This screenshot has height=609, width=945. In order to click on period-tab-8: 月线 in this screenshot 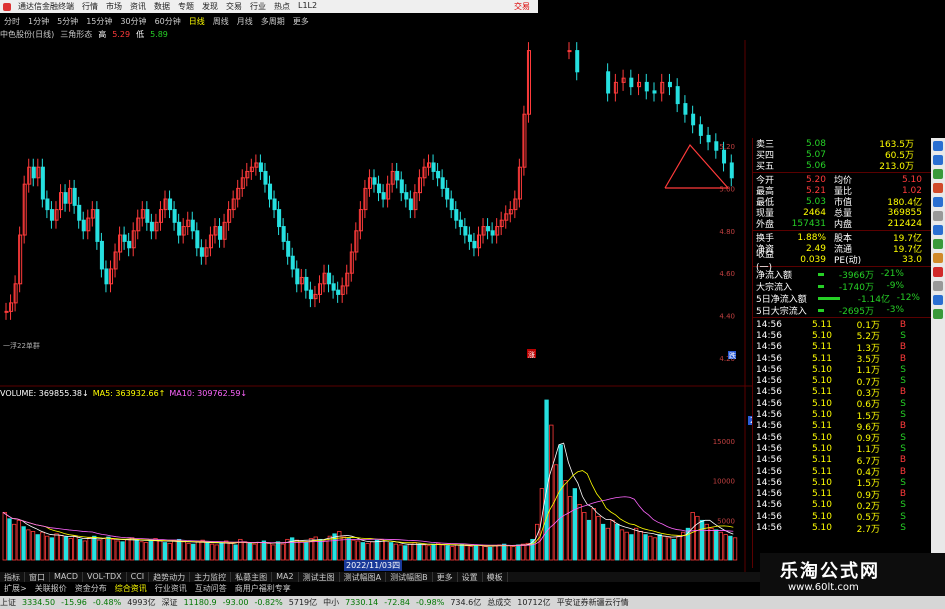, I will do `click(245, 21)`.